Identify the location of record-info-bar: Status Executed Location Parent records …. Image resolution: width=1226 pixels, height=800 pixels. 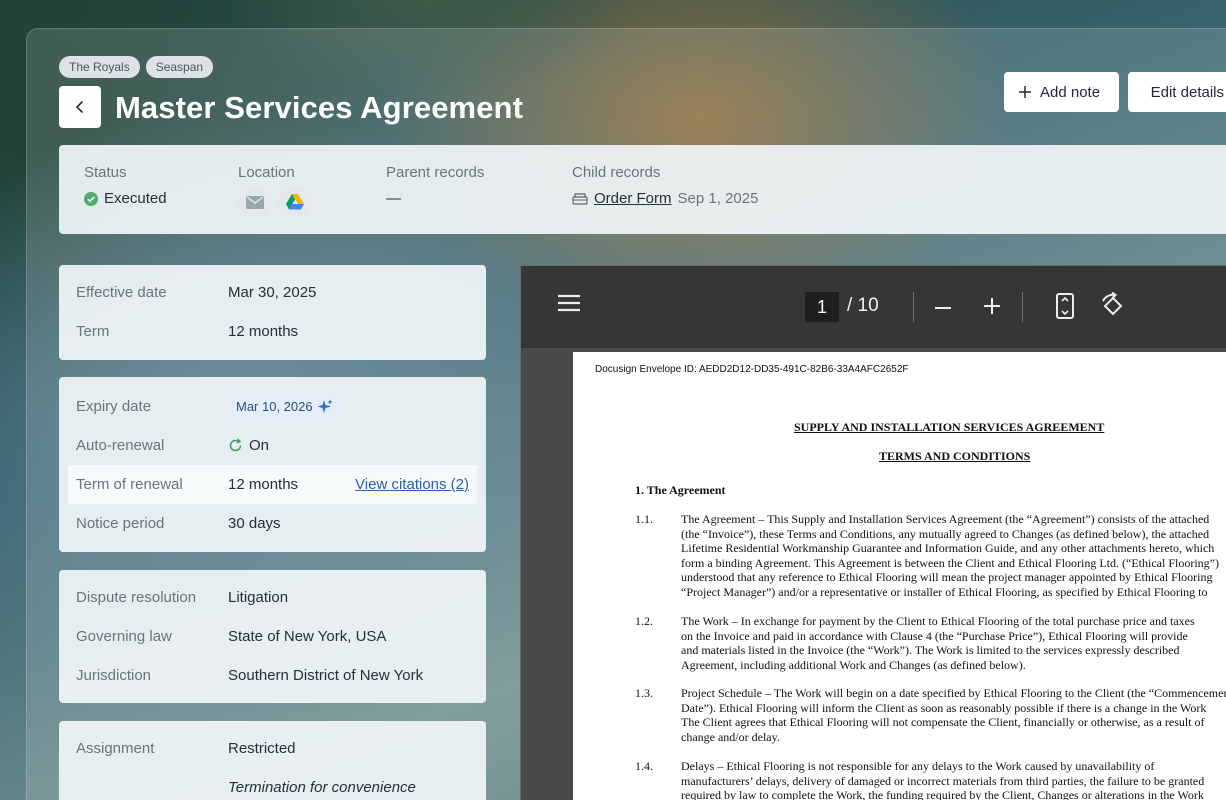
(642, 189).